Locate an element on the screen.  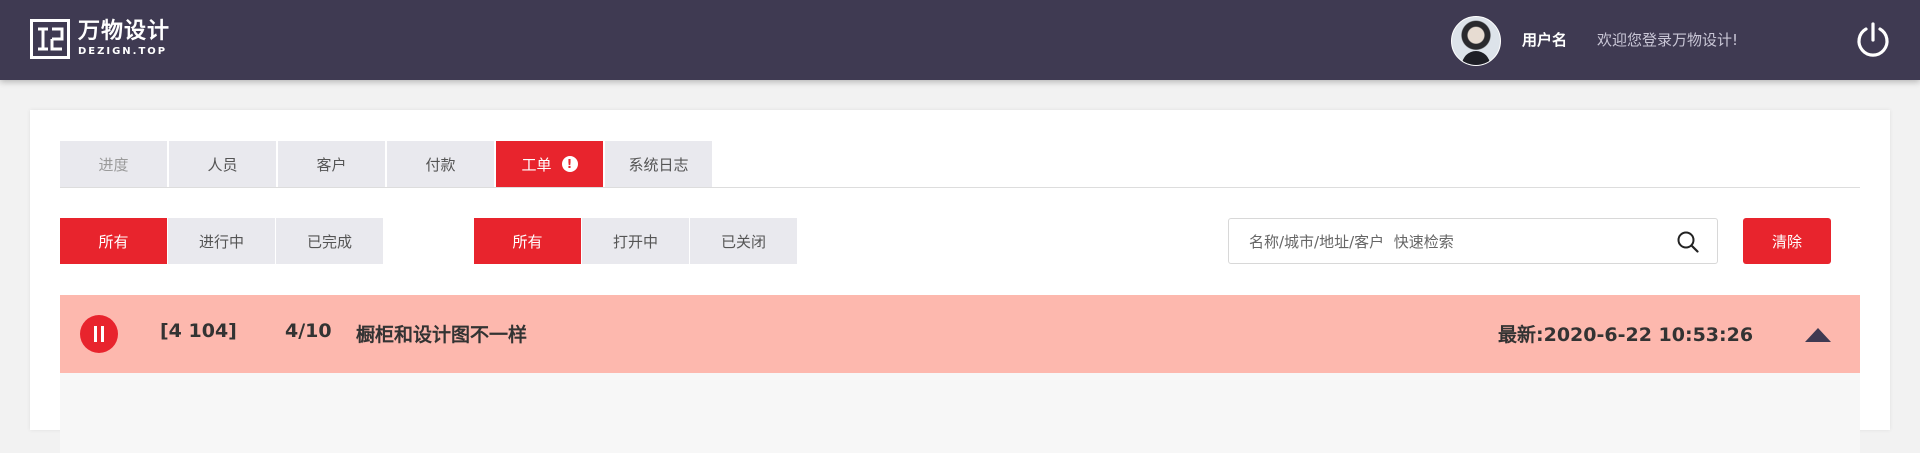
logo-mark-icon is located at coordinates (50, 39).